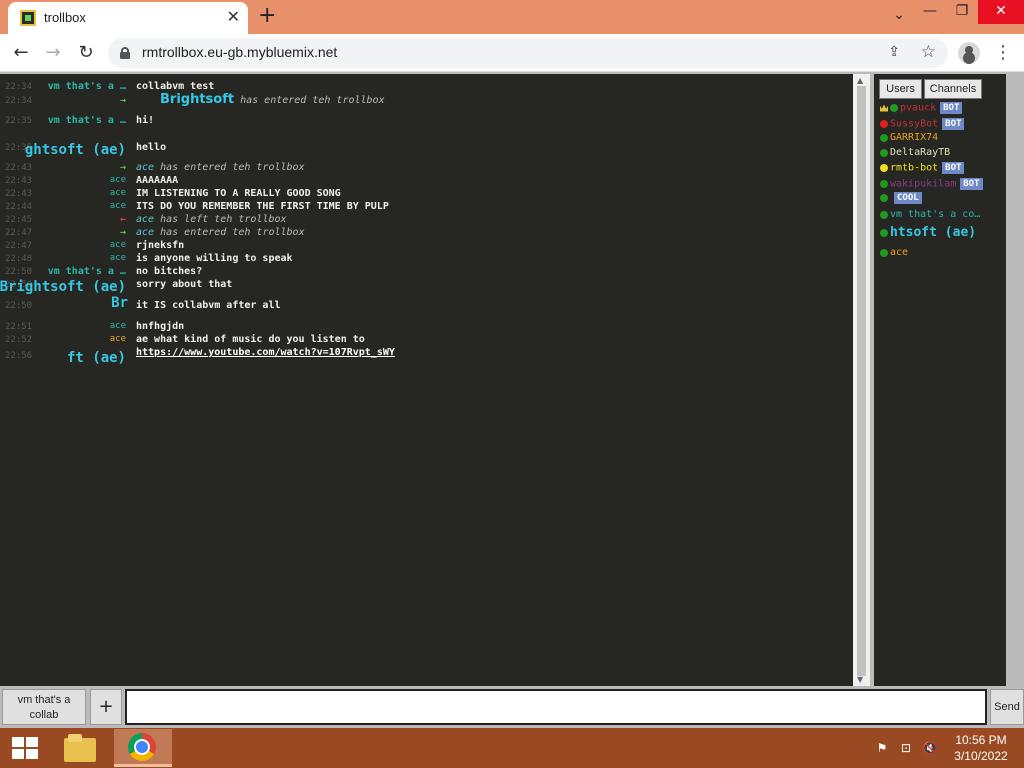 The image size is (1024, 768). I want to click on file-explorer-icon, so click(80, 748).